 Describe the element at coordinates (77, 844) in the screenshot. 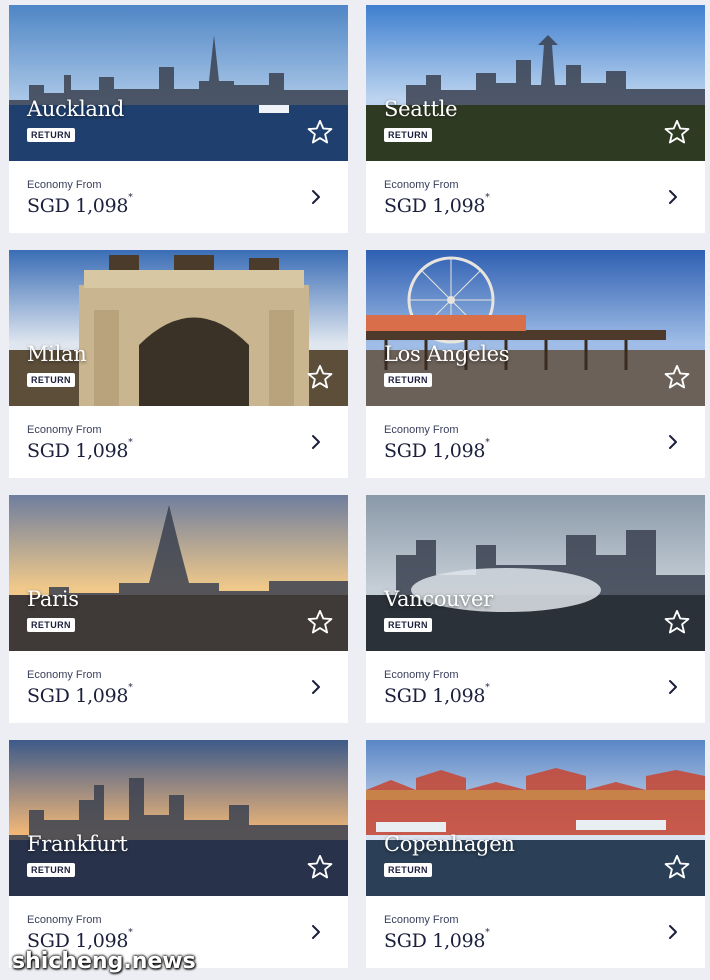

I see `city-name: Frankfurt` at that location.